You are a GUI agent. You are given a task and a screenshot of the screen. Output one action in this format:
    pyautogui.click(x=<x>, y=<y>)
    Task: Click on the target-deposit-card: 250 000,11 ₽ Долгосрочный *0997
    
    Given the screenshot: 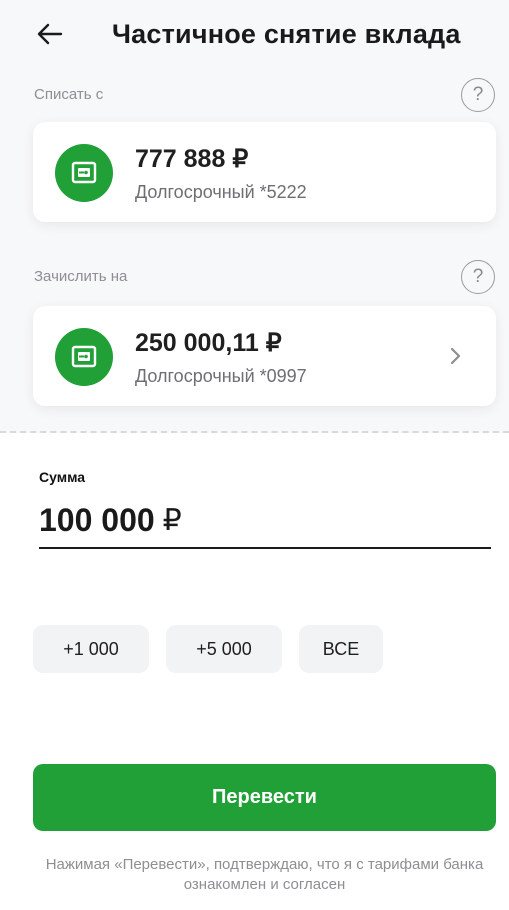 What is the action you would take?
    pyautogui.click(x=264, y=356)
    